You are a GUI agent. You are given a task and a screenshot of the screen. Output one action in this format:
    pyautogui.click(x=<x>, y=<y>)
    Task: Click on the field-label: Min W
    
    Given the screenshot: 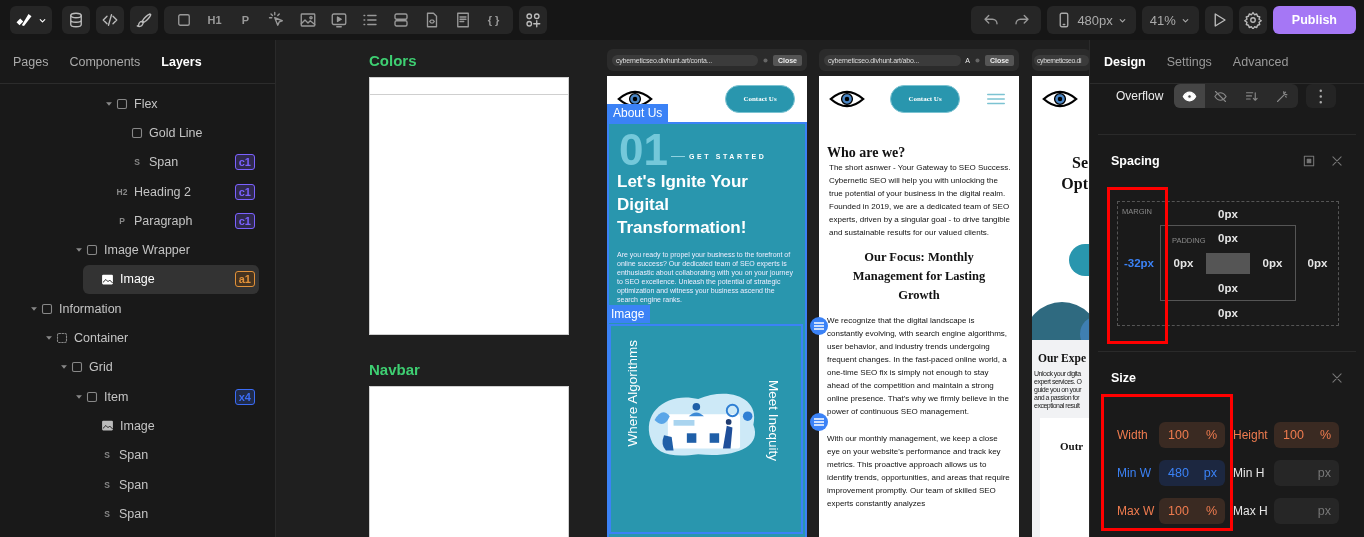 What is the action you would take?
    pyautogui.click(x=1134, y=473)
    